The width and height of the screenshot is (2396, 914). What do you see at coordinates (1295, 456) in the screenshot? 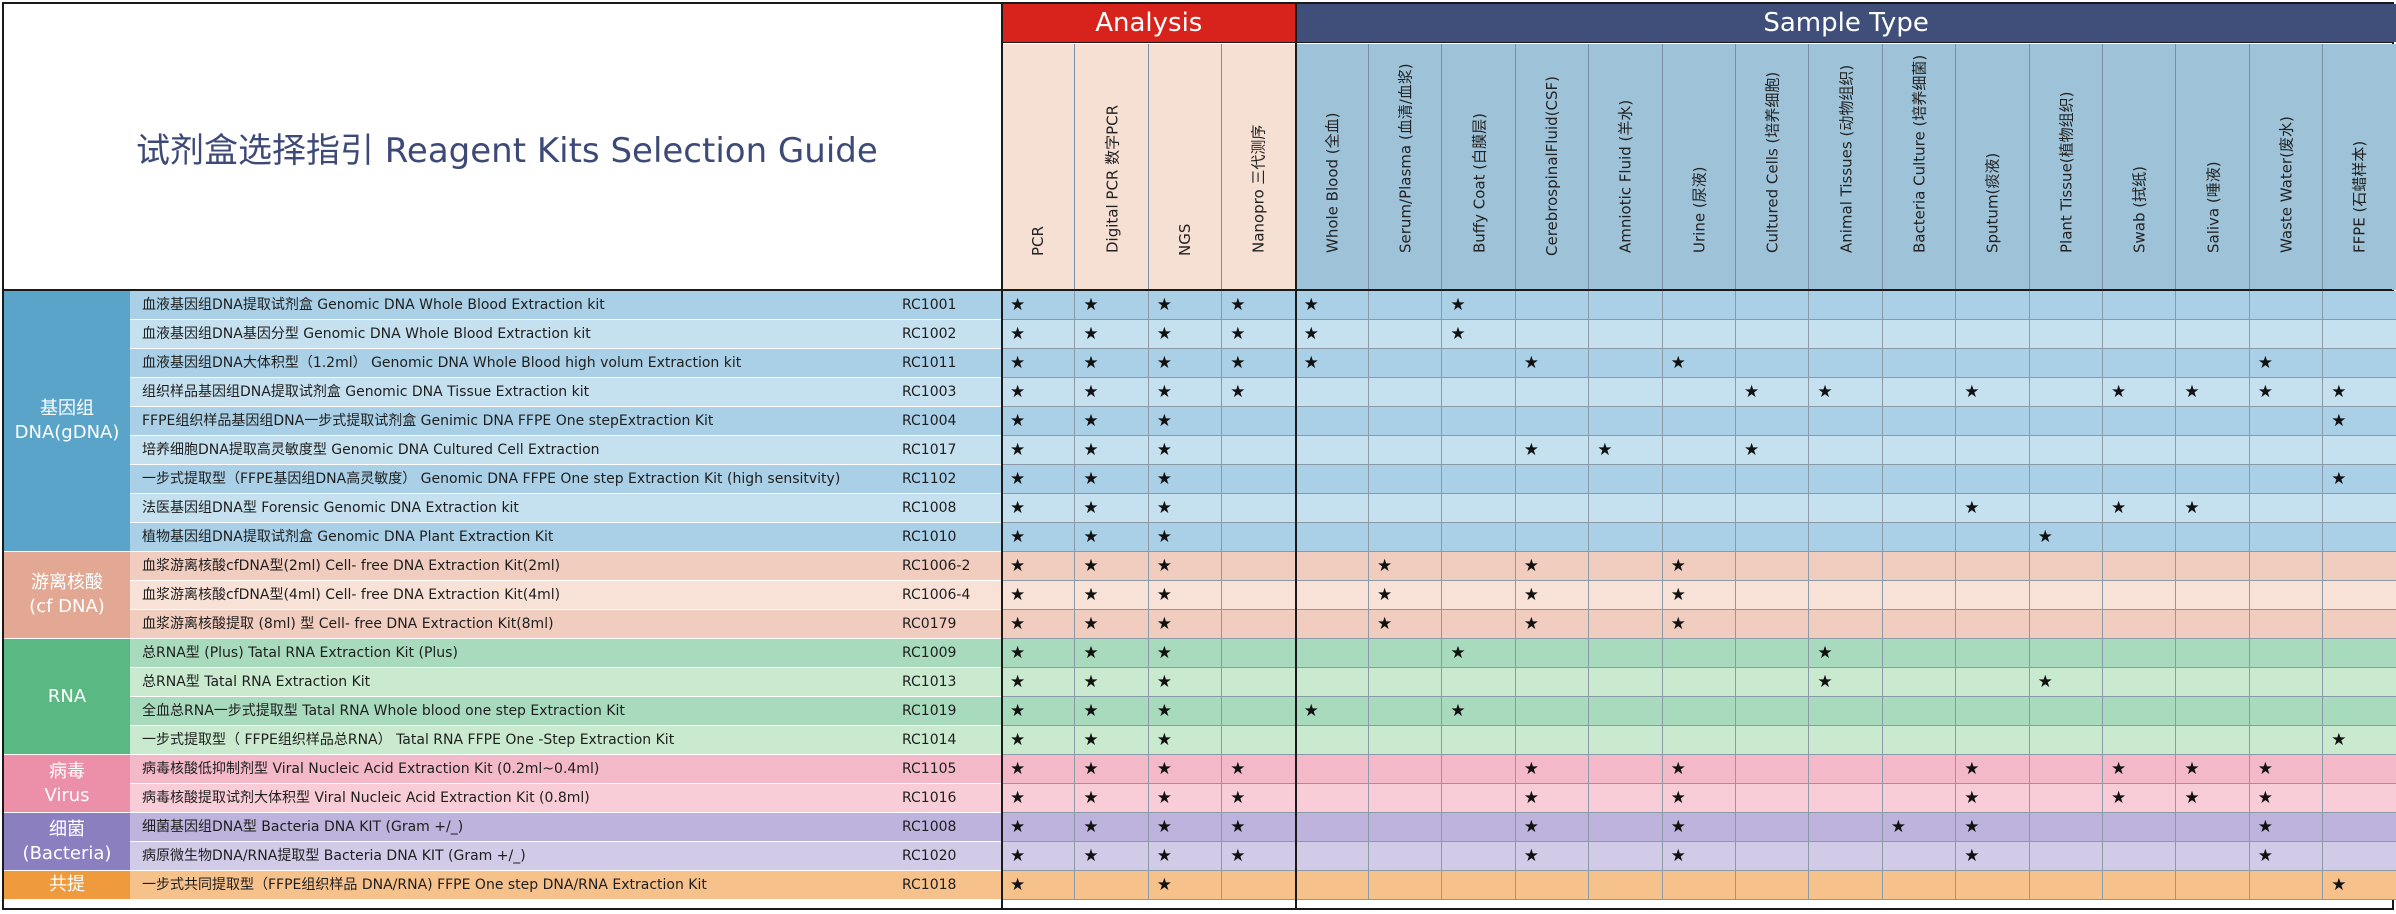
I see `divider` at bounding box center [1295, 456].